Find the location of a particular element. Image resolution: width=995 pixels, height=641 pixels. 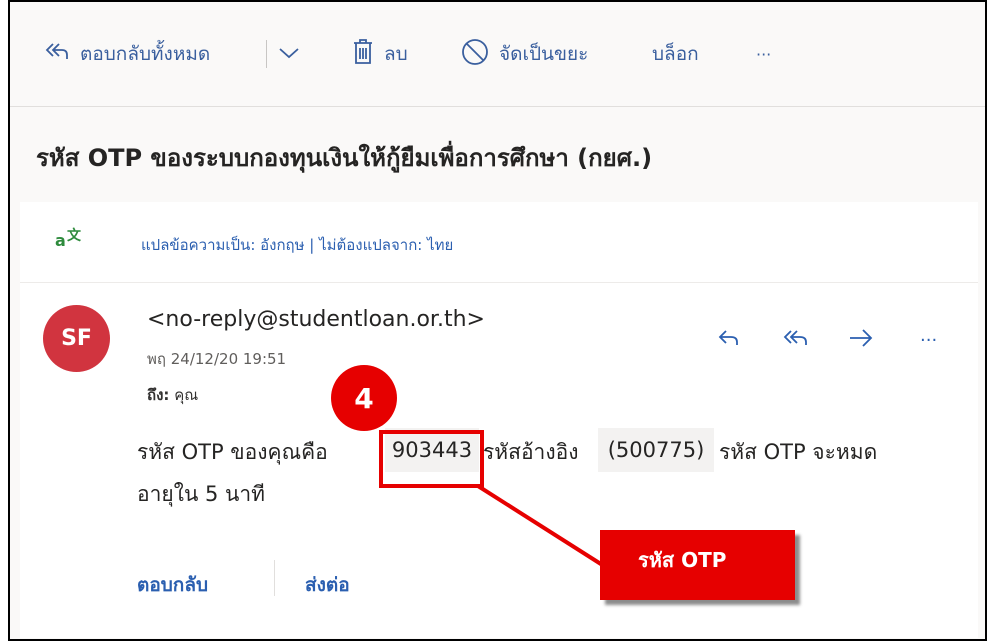

step-badge: 4 is located at coordinates (364, 398).